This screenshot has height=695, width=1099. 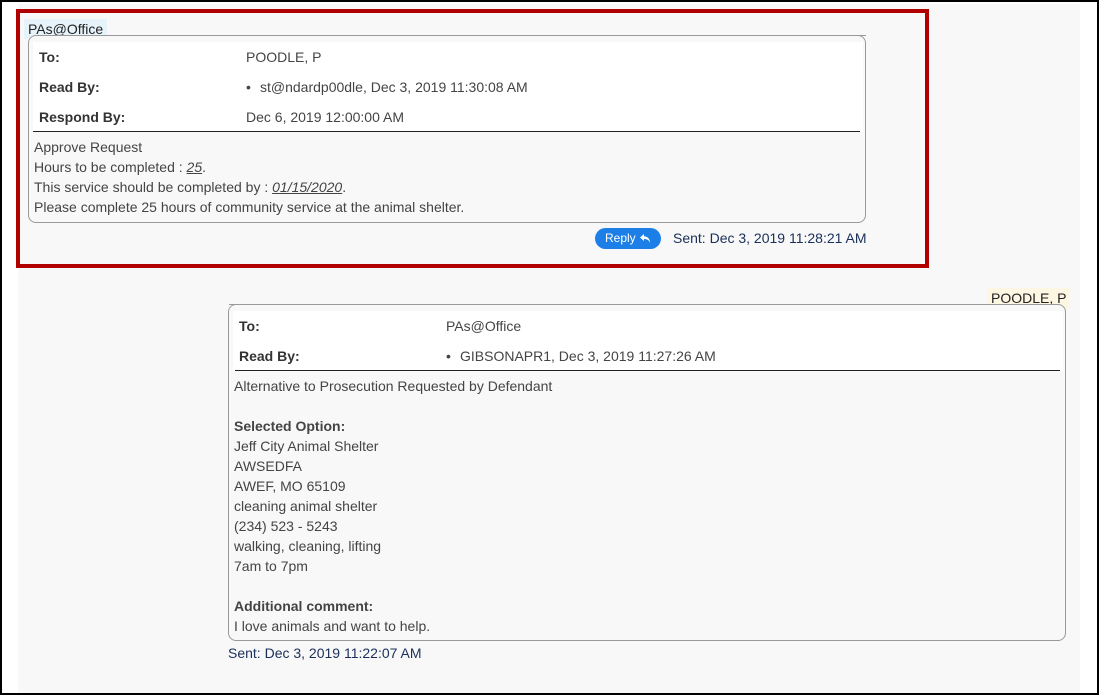 I want to click on option-line: (234) 523 - 5243, so click(x=286, y=526).